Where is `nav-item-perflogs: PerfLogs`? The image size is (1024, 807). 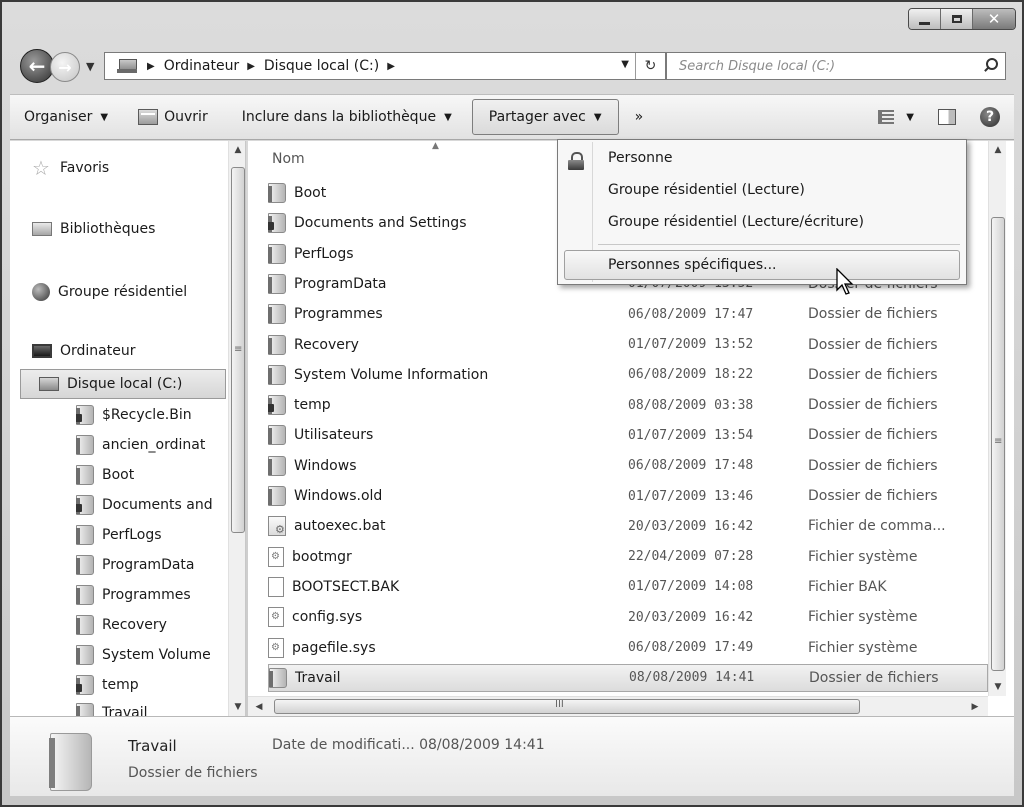
nav-item-perflogs: PerfLogs is located at coordinates (151, 535).